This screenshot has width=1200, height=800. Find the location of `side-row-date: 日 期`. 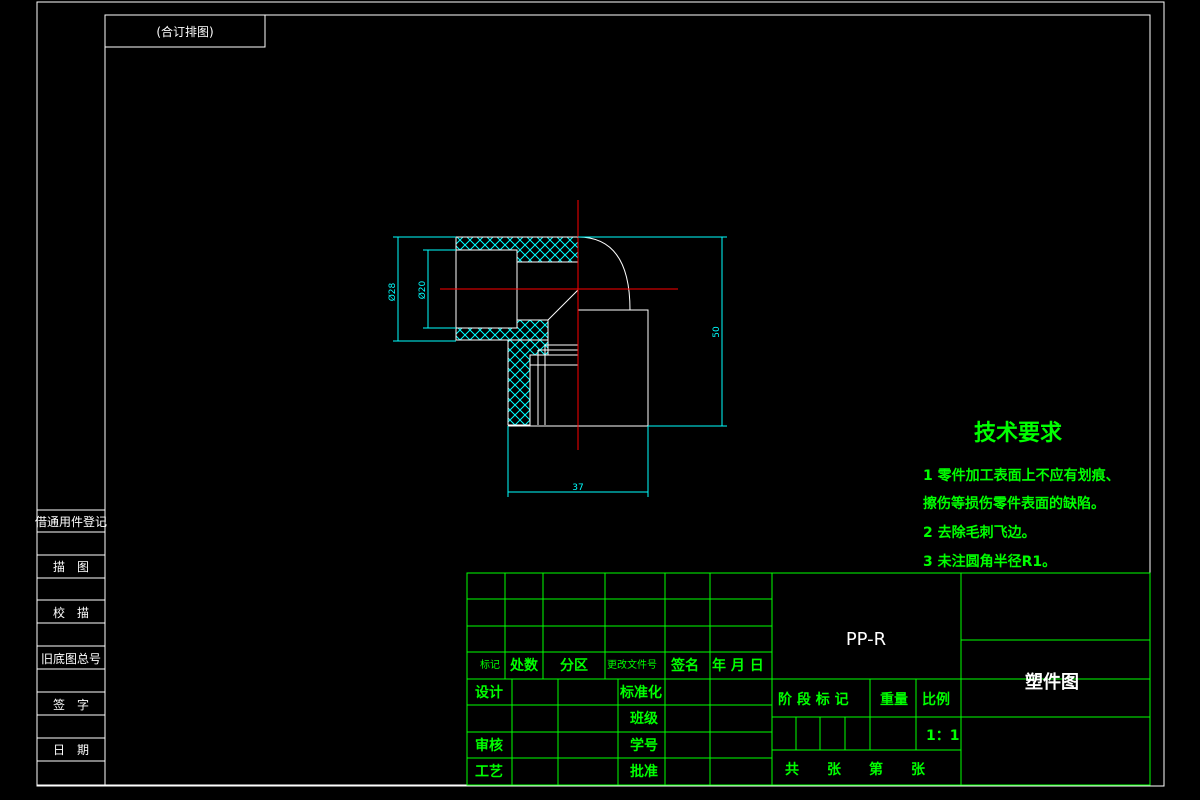

side-row-date: 日 期 is located at coordinates (71, 750).